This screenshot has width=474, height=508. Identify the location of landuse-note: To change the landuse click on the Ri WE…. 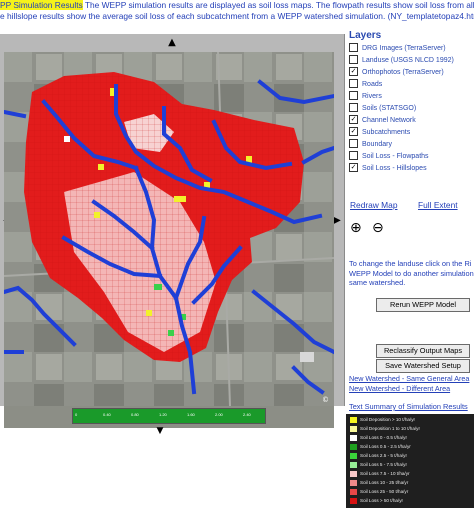
(411, 273).